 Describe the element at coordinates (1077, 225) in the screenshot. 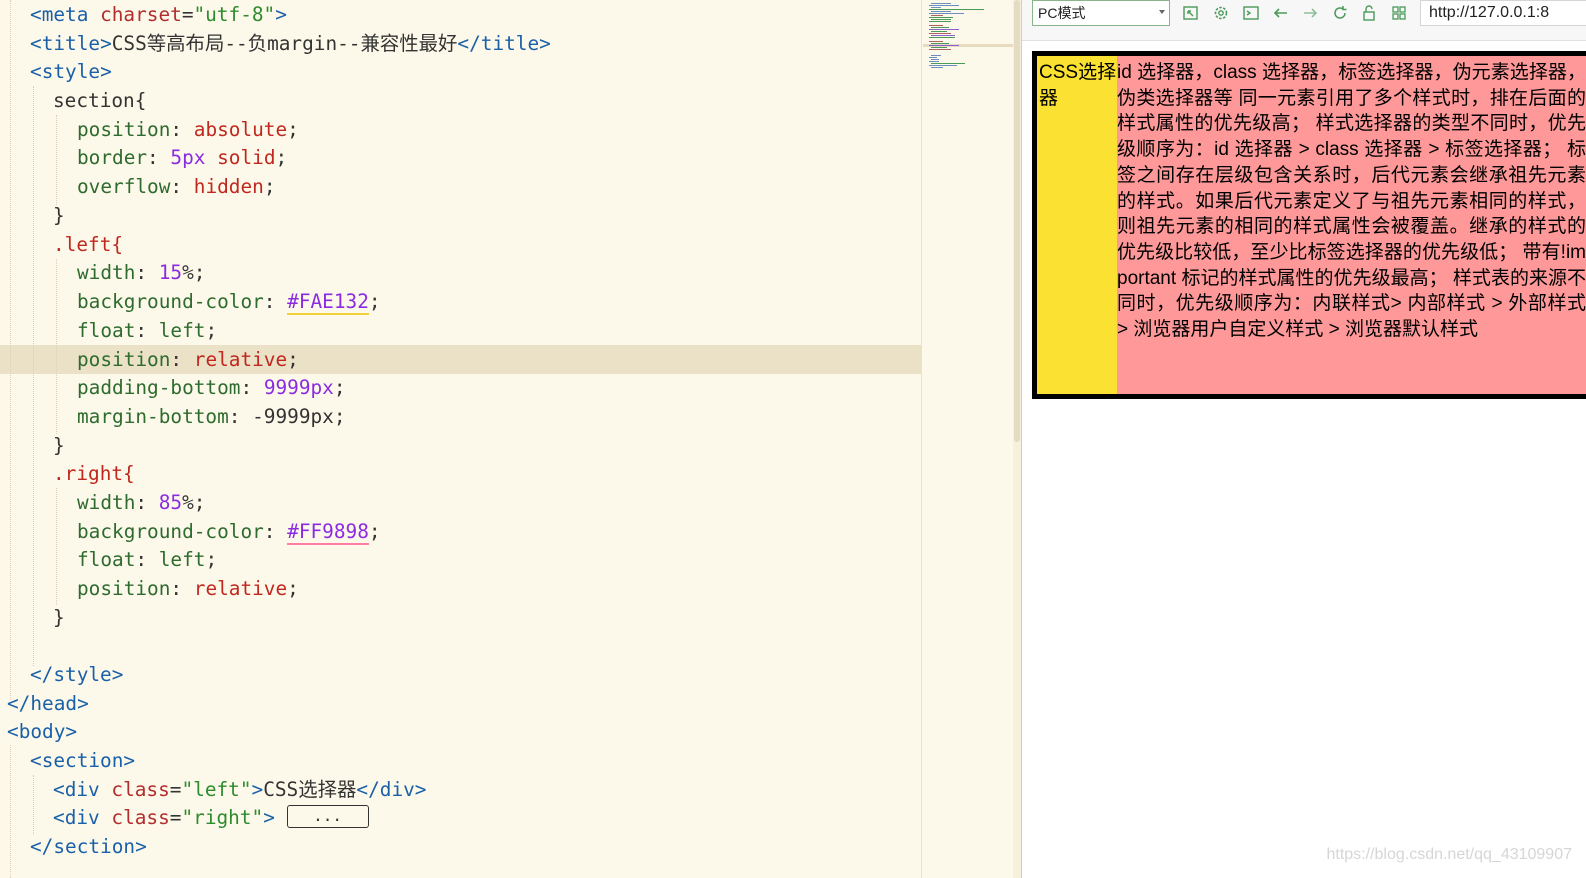

I see `rendered-left-column: CSS选择器` at that location.